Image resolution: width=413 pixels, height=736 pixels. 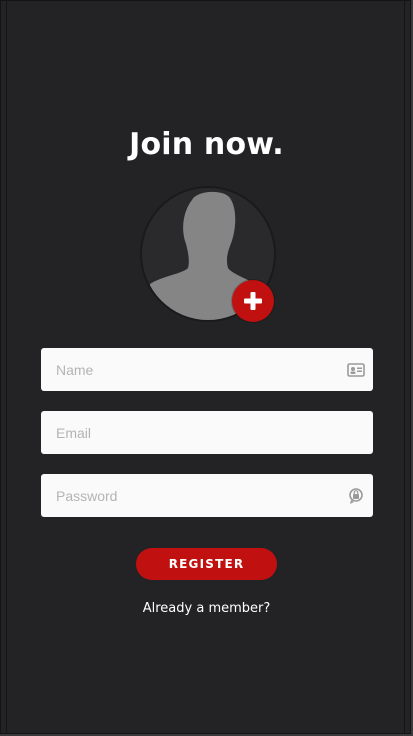 What do you see at coordinates (206, 608) in the screenshot?
I see `already-member-link: Already a member?` at bounding box center [206, 608].